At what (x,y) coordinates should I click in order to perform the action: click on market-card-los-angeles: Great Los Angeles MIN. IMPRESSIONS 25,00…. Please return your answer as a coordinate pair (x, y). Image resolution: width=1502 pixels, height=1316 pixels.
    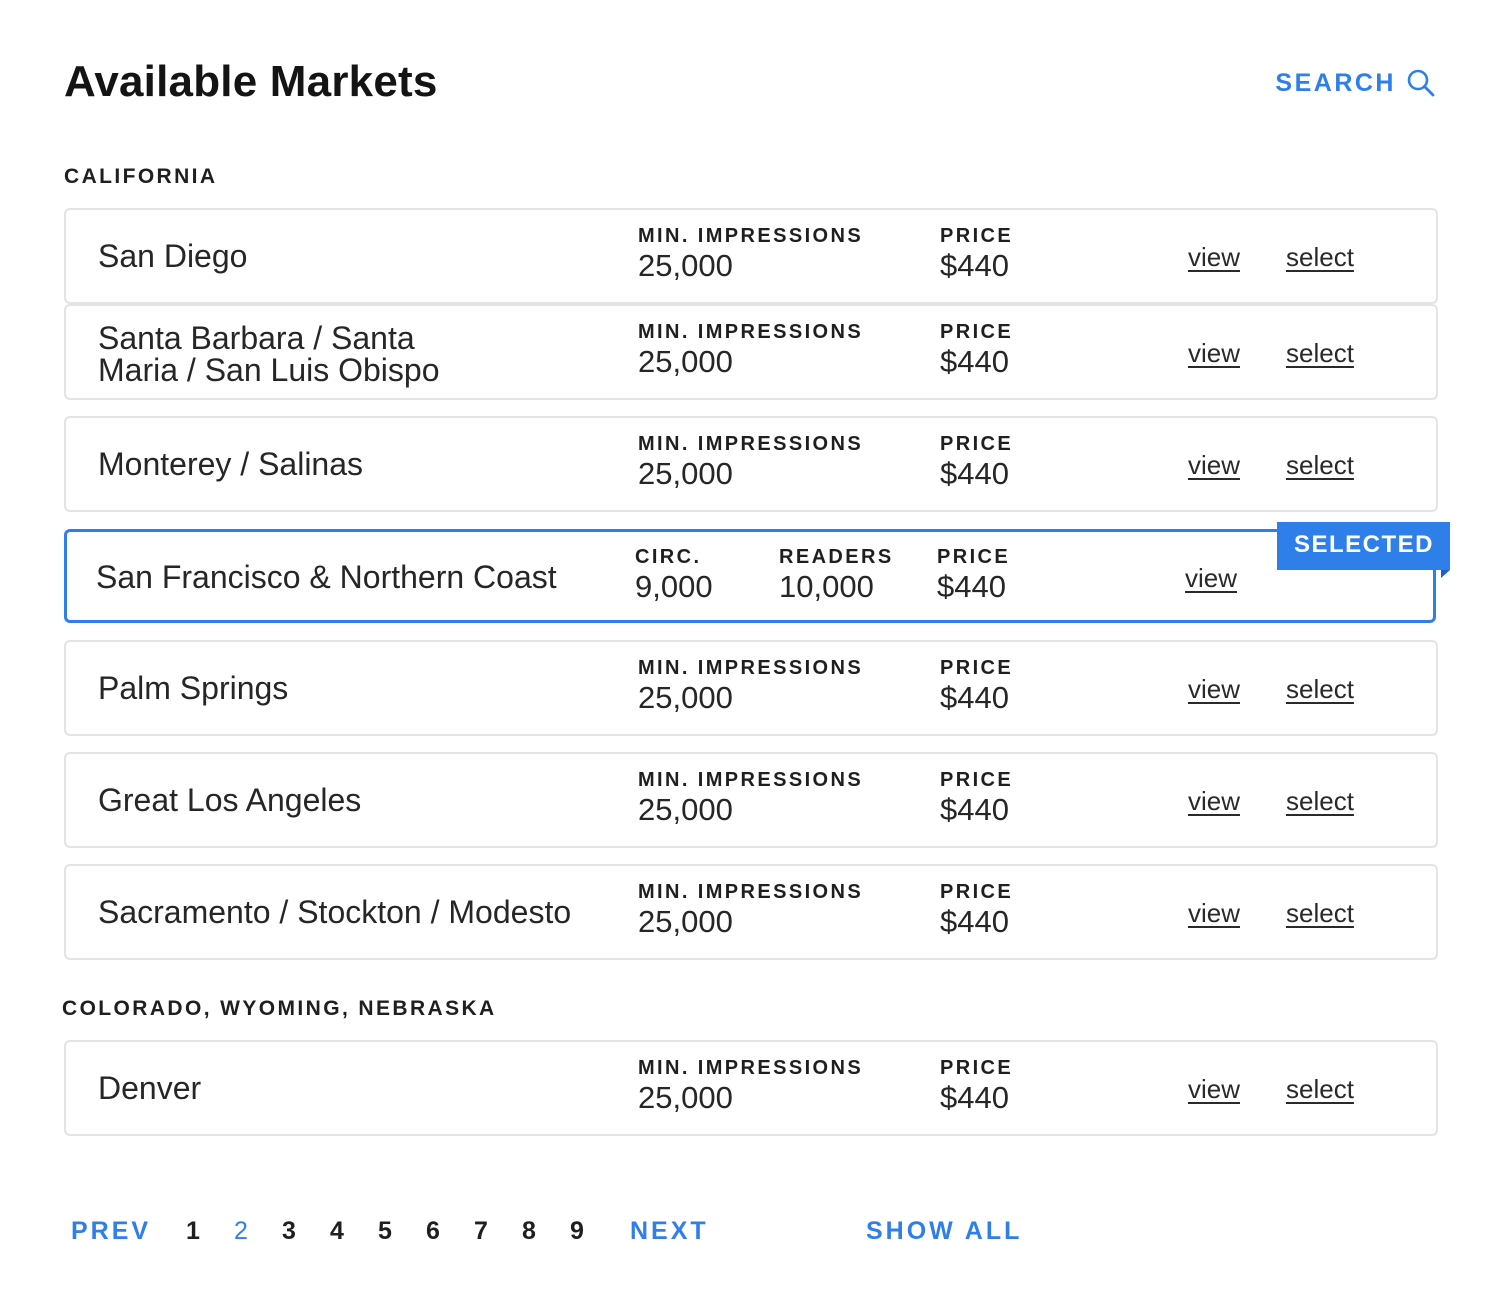
    Looking at the image, I should click on (751, 800).